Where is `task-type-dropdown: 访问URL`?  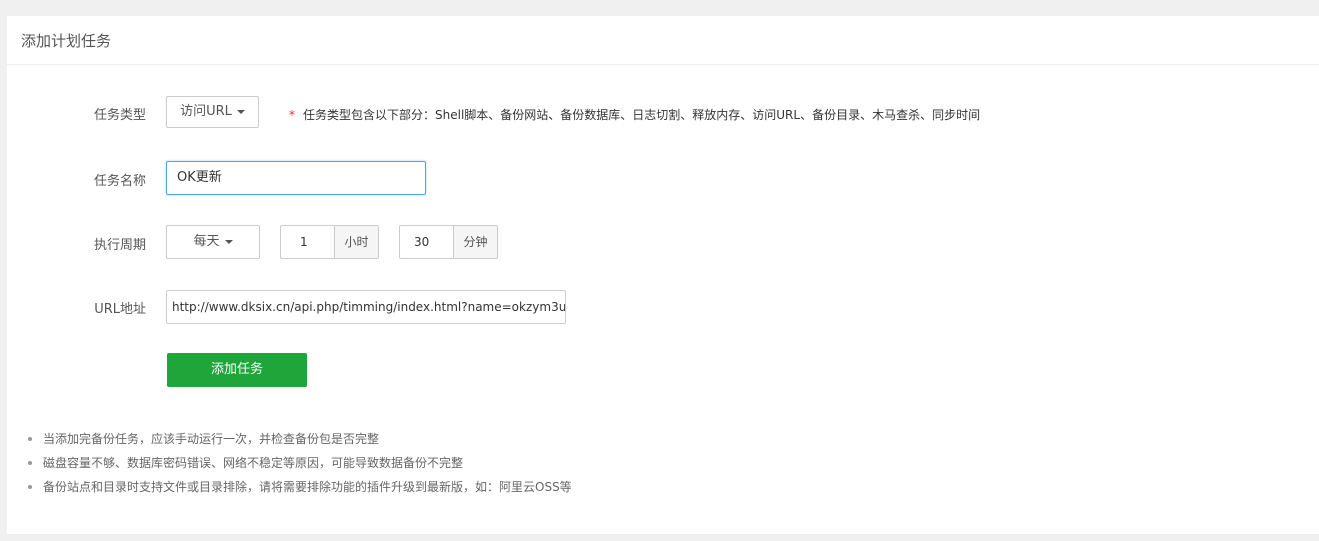 task-type-dropdown: 访问URL is located at coordinates (212, 112).